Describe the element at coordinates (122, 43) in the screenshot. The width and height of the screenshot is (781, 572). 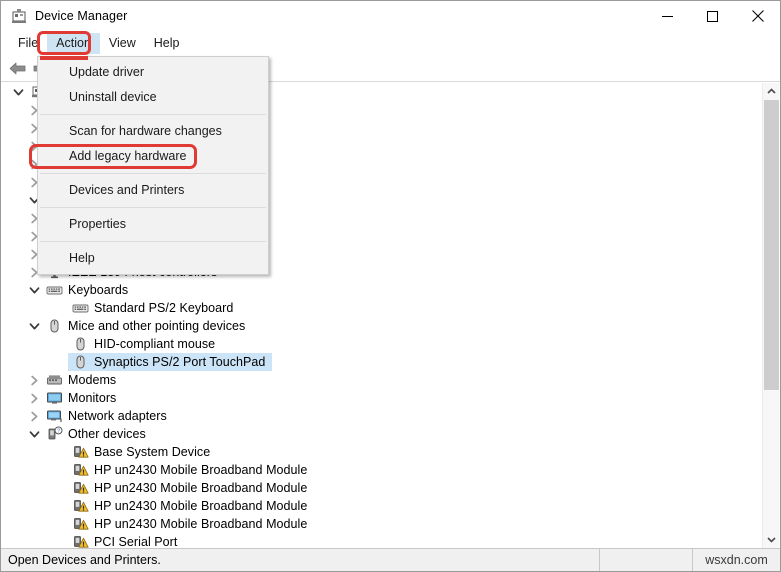
I see `menu-view: View` at that location.